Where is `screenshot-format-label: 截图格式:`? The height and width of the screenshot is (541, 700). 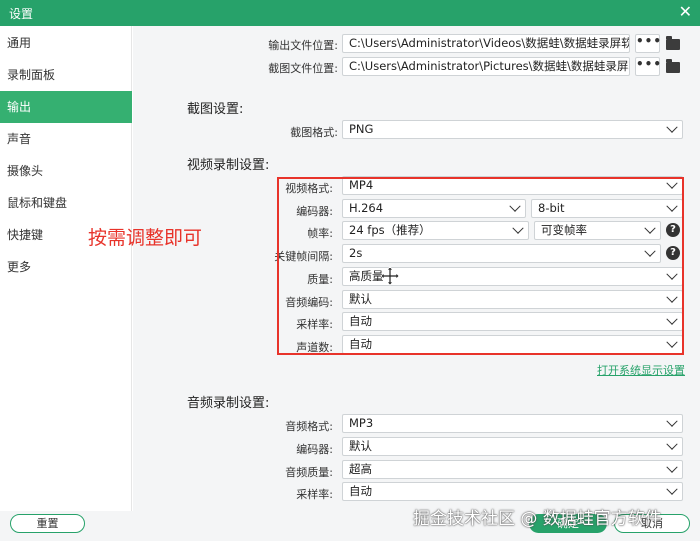
screenshot-format-label: 截图格式: is located at coordinates (314, 132).